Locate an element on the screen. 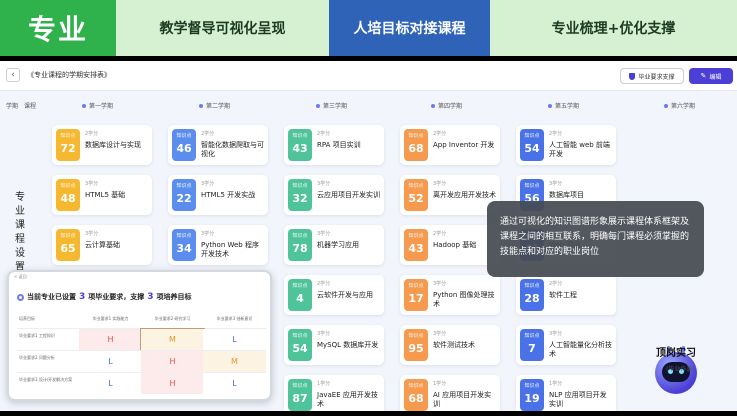 The height and width of the screenshot is (416, 737). course-name: HTML5 开发实战 is located at coordinates (228, 195).